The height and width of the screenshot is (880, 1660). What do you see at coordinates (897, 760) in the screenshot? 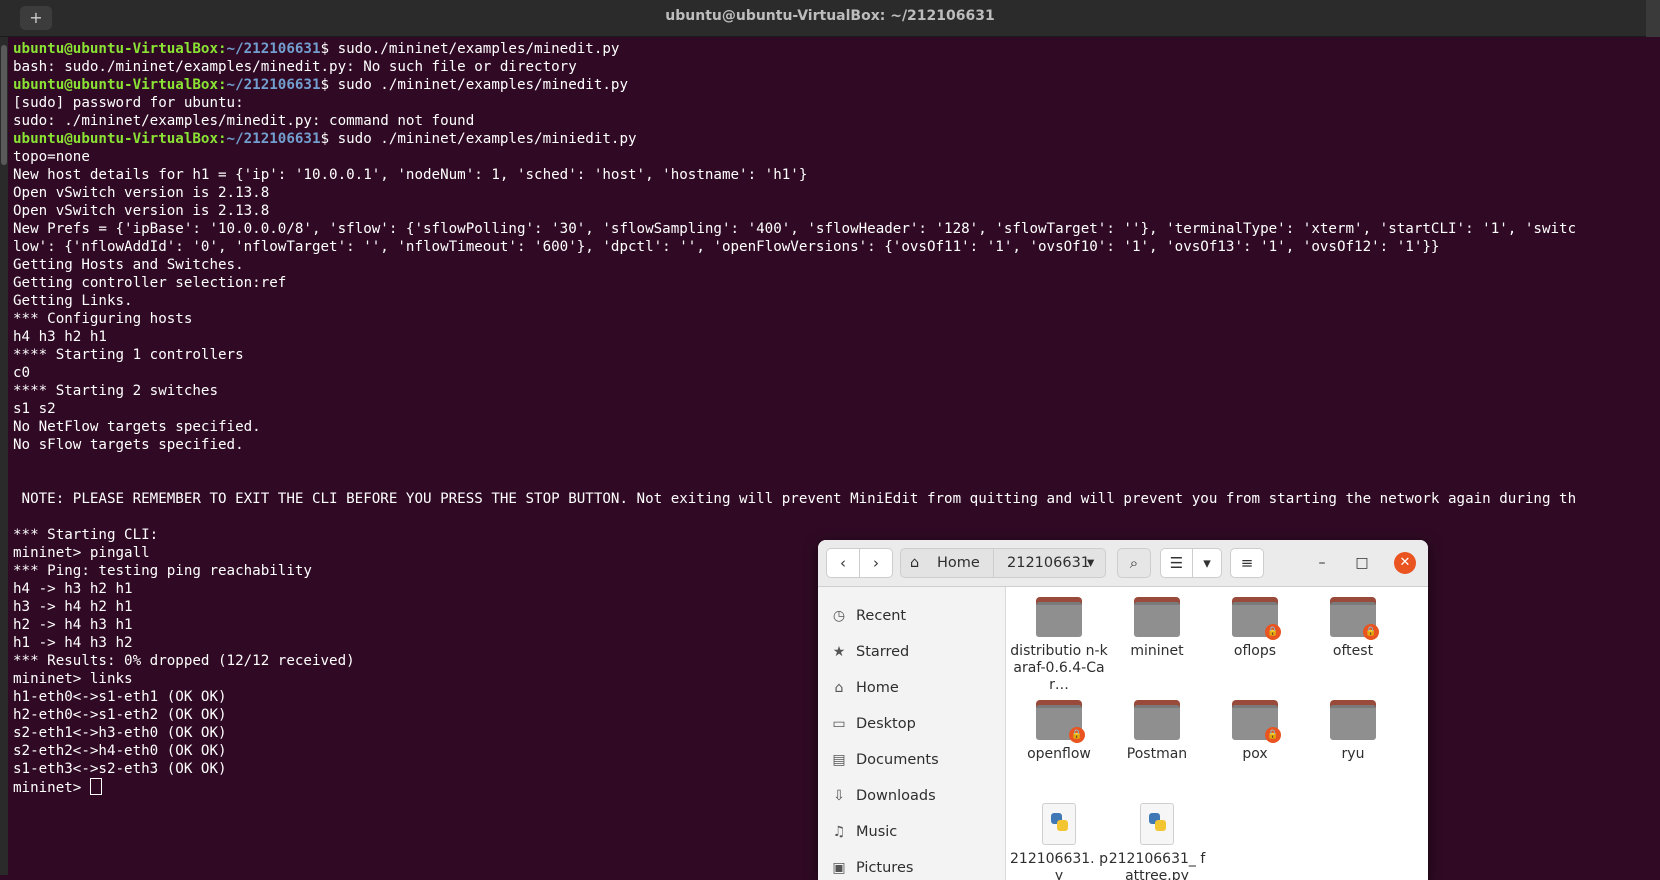
I see `sidebar-item-label: Documents` at bounding box center [897, 760].